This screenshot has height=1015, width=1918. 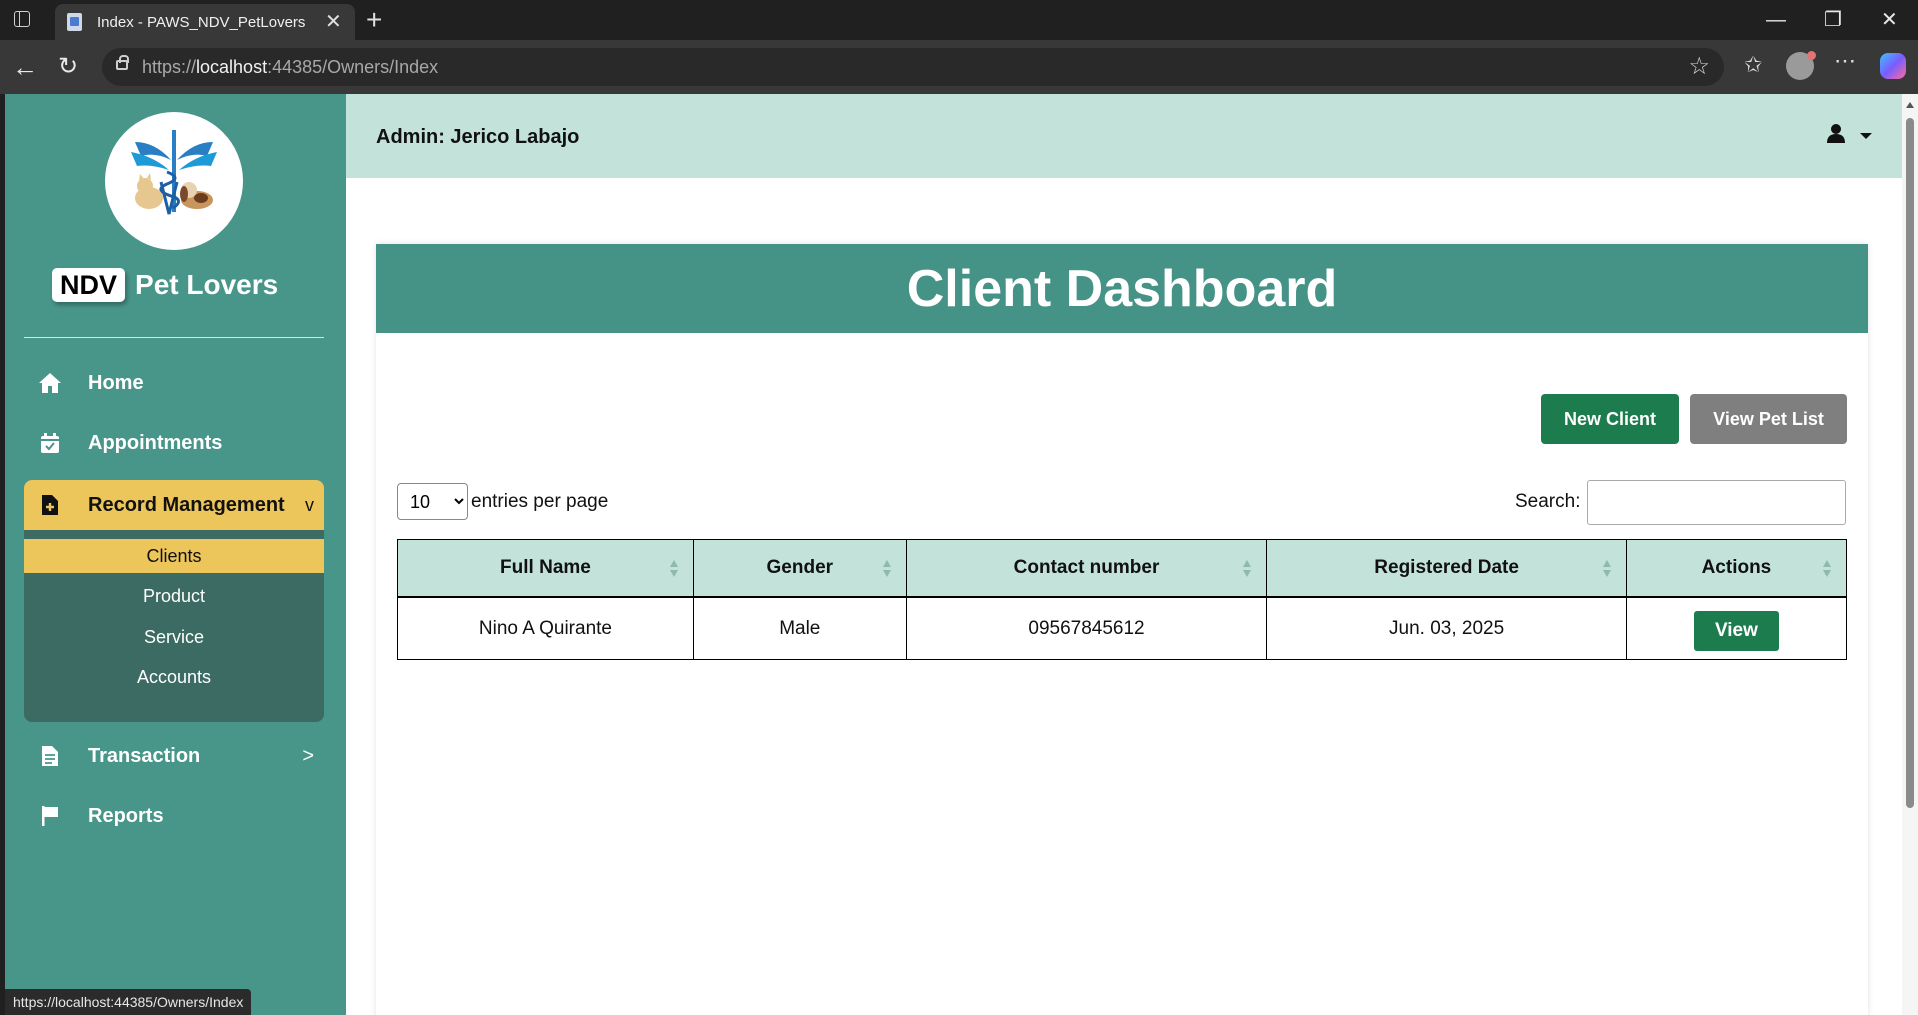 I want to click on sidebar-item-label: Home, so click(x=116, y=382).